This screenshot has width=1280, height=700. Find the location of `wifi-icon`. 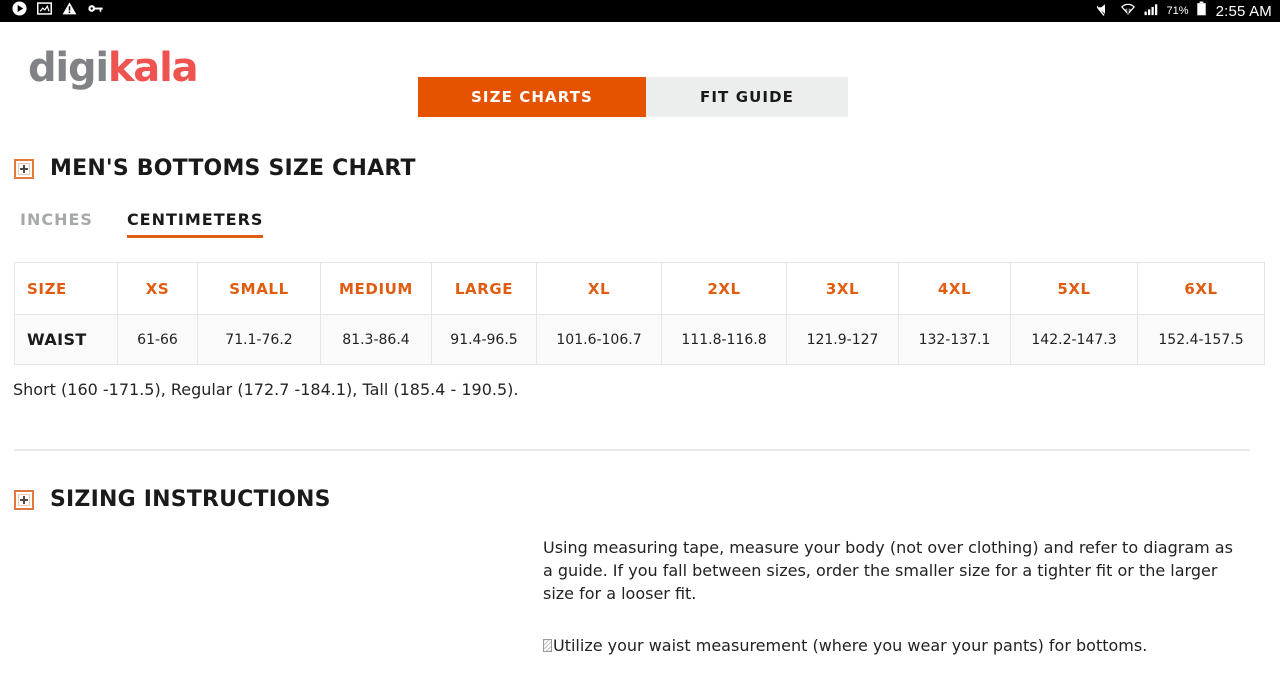

wifi-icon is located at coordinates (1128, 11).